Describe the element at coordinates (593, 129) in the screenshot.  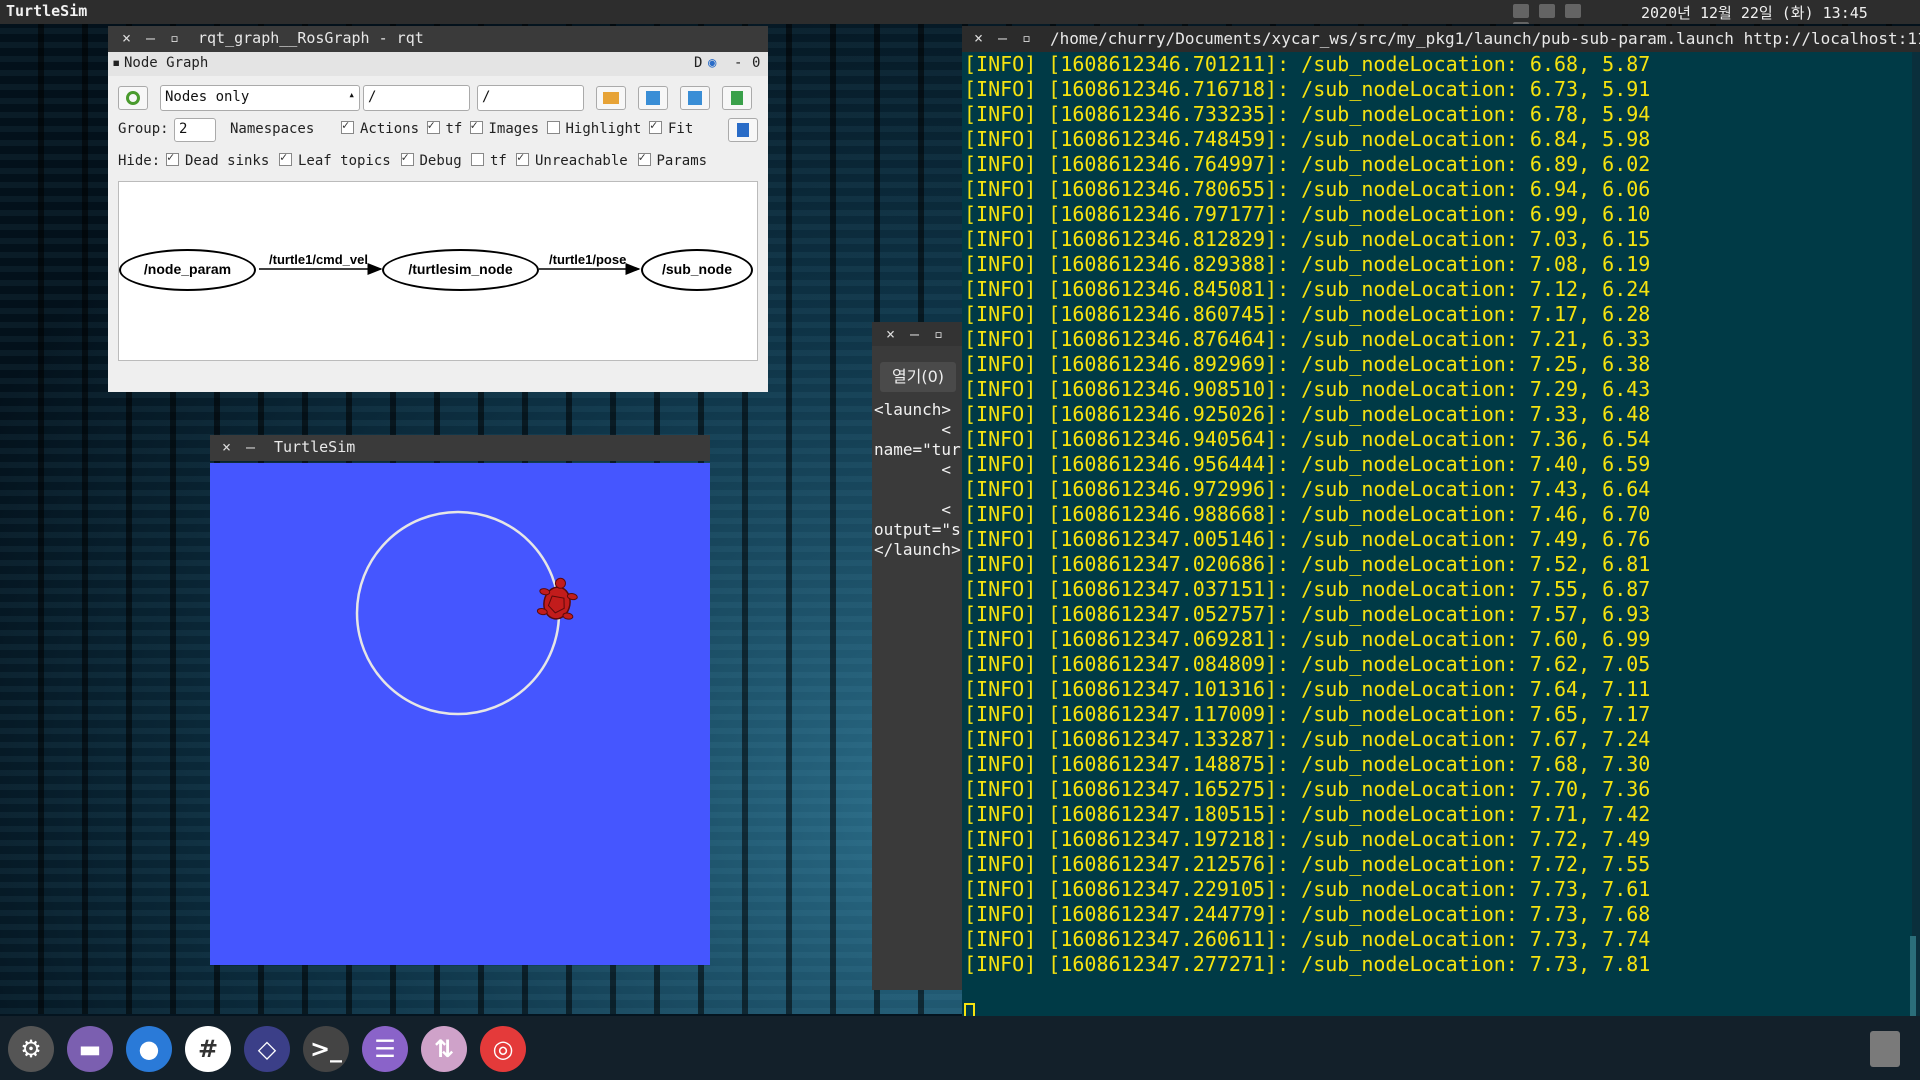
I see `option-highlight: Highlight` at that location.